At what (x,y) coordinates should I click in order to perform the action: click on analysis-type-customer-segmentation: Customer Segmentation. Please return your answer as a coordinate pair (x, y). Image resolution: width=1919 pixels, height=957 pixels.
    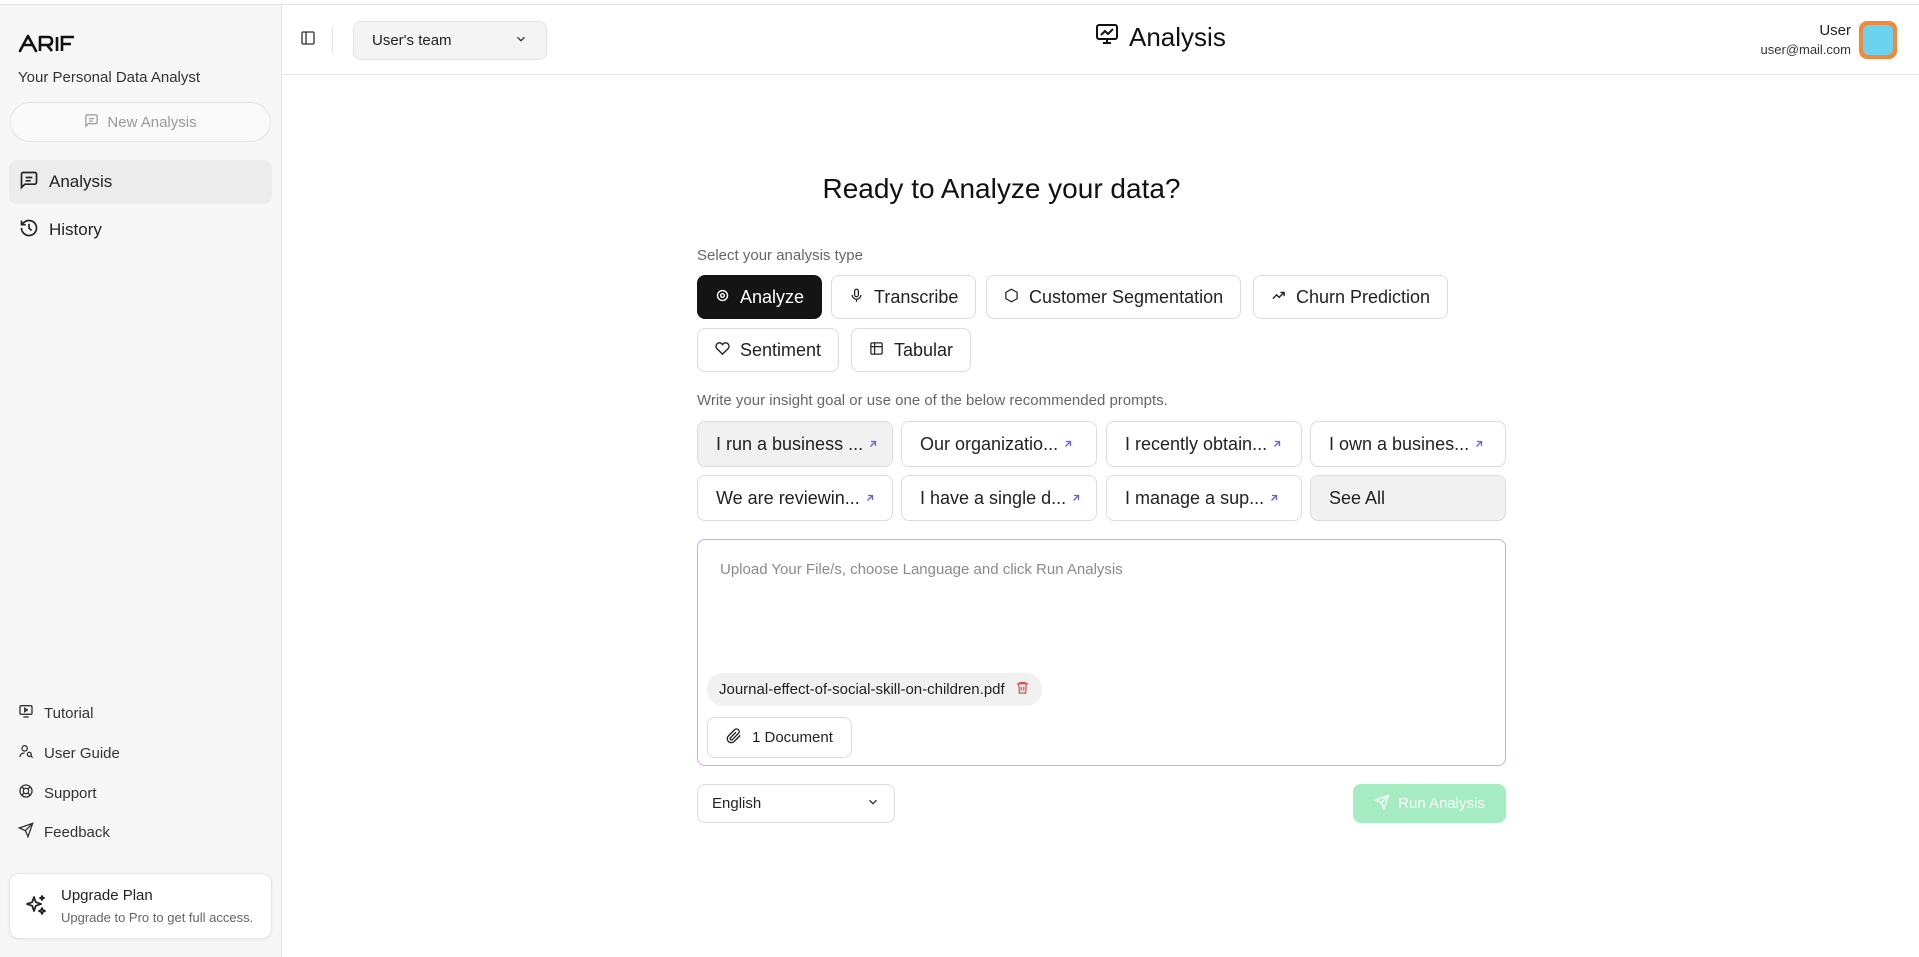
    Looking at the image, I should click on (1114, 297).